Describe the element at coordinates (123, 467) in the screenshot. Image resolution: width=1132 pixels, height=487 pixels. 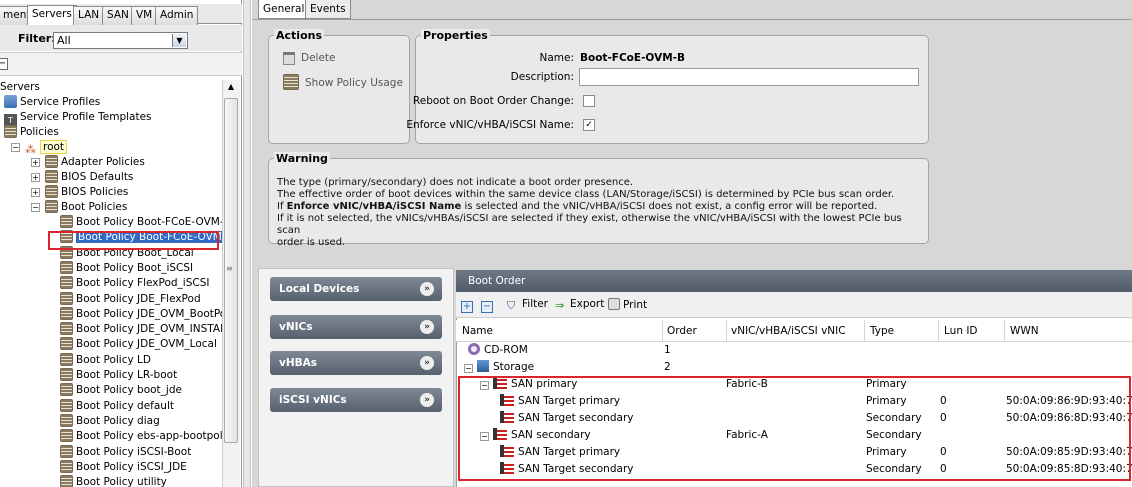
I see `tree-node-boot-policy: Boot Policy iSCSI_JDE` at that location.